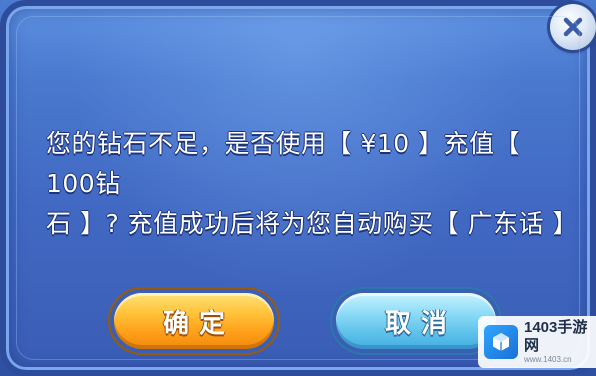  What do you see at coordinates (501, 342) in the screenshot?
I see `cube-icon` at bounding box center [501, 342].